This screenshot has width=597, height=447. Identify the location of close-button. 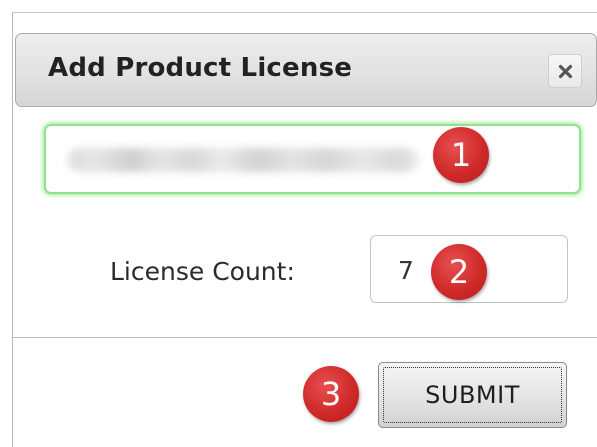
(565, 71).